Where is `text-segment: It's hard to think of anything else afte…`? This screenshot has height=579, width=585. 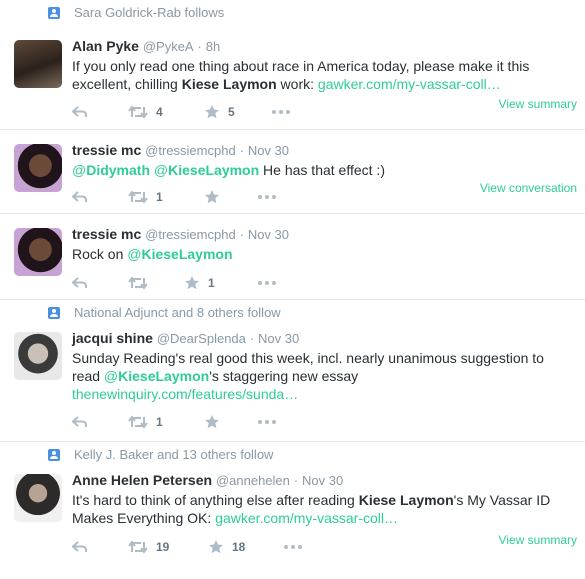
text-segment: It's hard to think of anything else afte… is located at coordinates (215, 500).